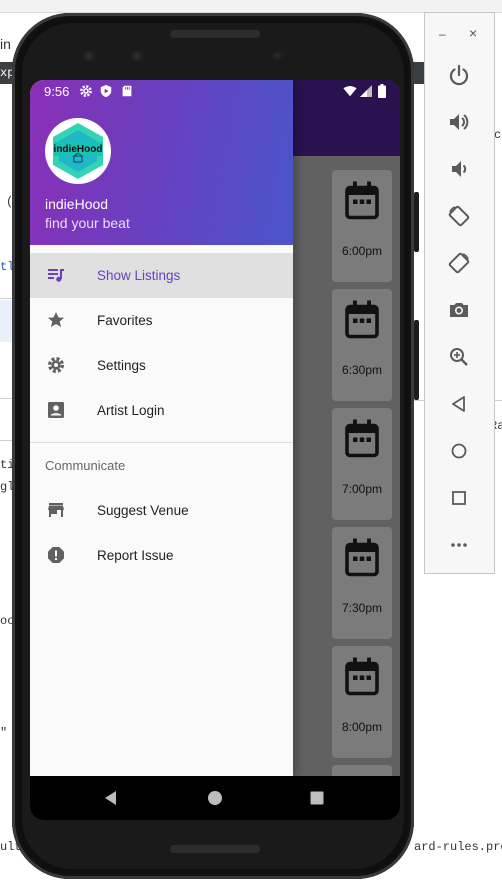  What do you see at coordinates (459, 263) in the screenshot?
I see `rotate-right-icon` at bounding box center [459, 263].